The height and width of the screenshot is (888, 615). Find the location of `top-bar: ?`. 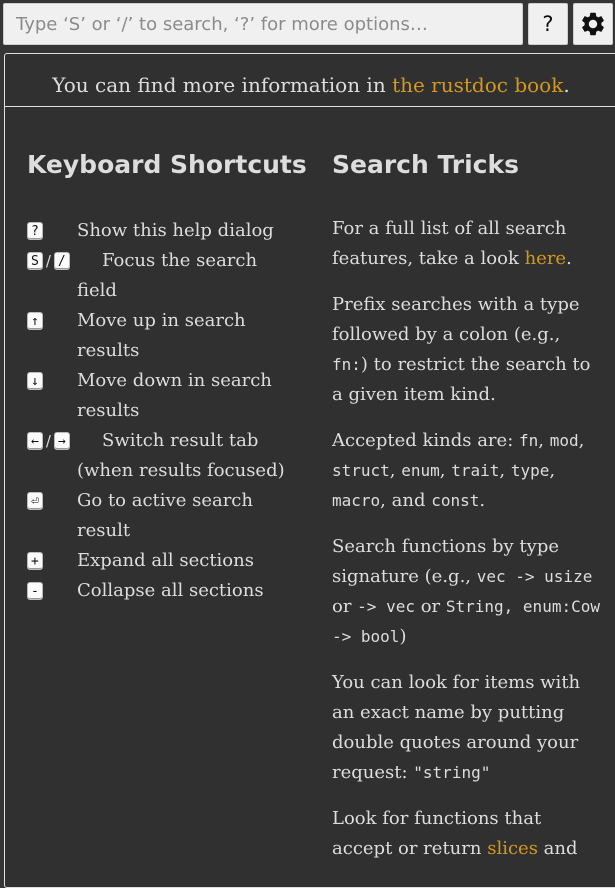

top-bar: ? is located at coordinates (307, 25).